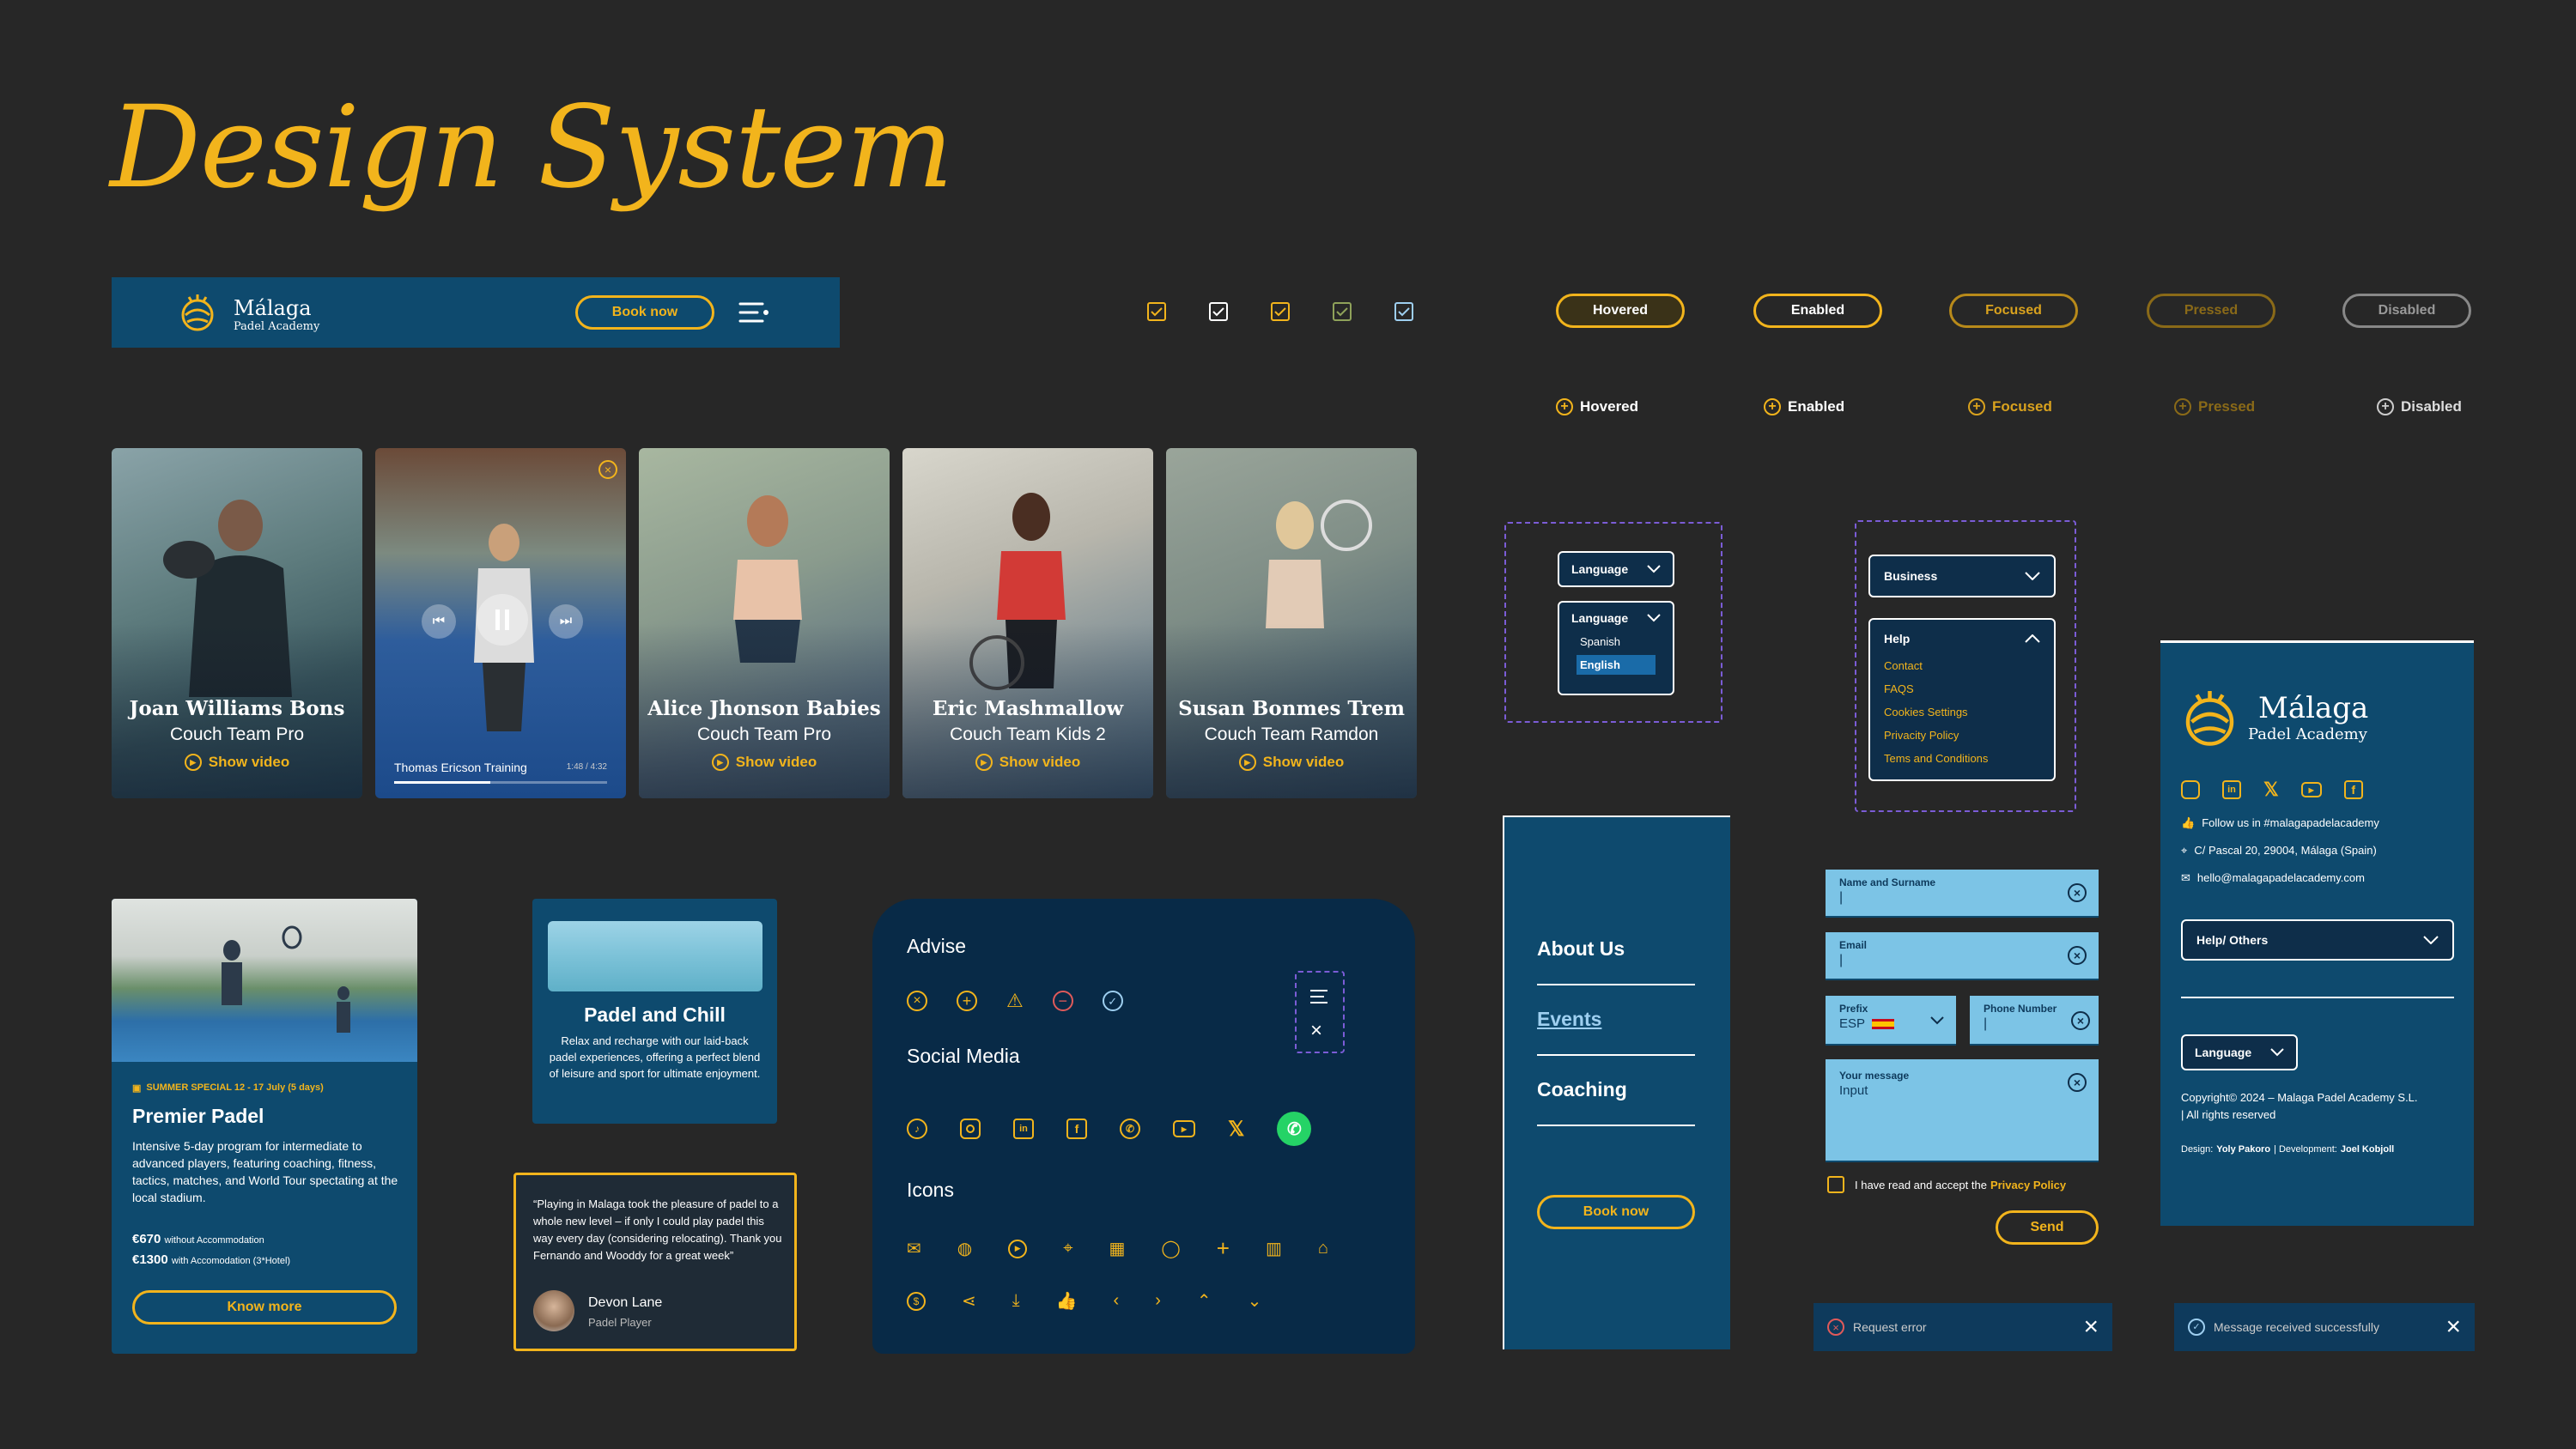 The height and width of the screenshot is (1449, 2576). Describe the element at coordinates (2013, 311) in the screenshot. I see `button-focused: Focused` at that location.